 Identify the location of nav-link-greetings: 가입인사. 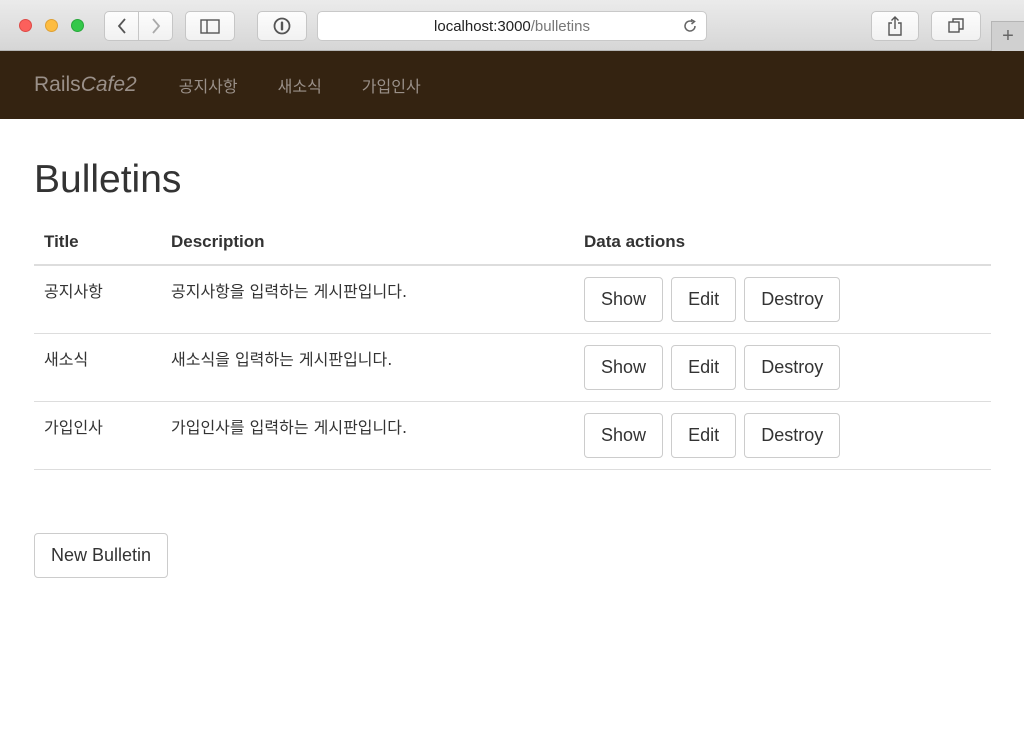
(391, 85).